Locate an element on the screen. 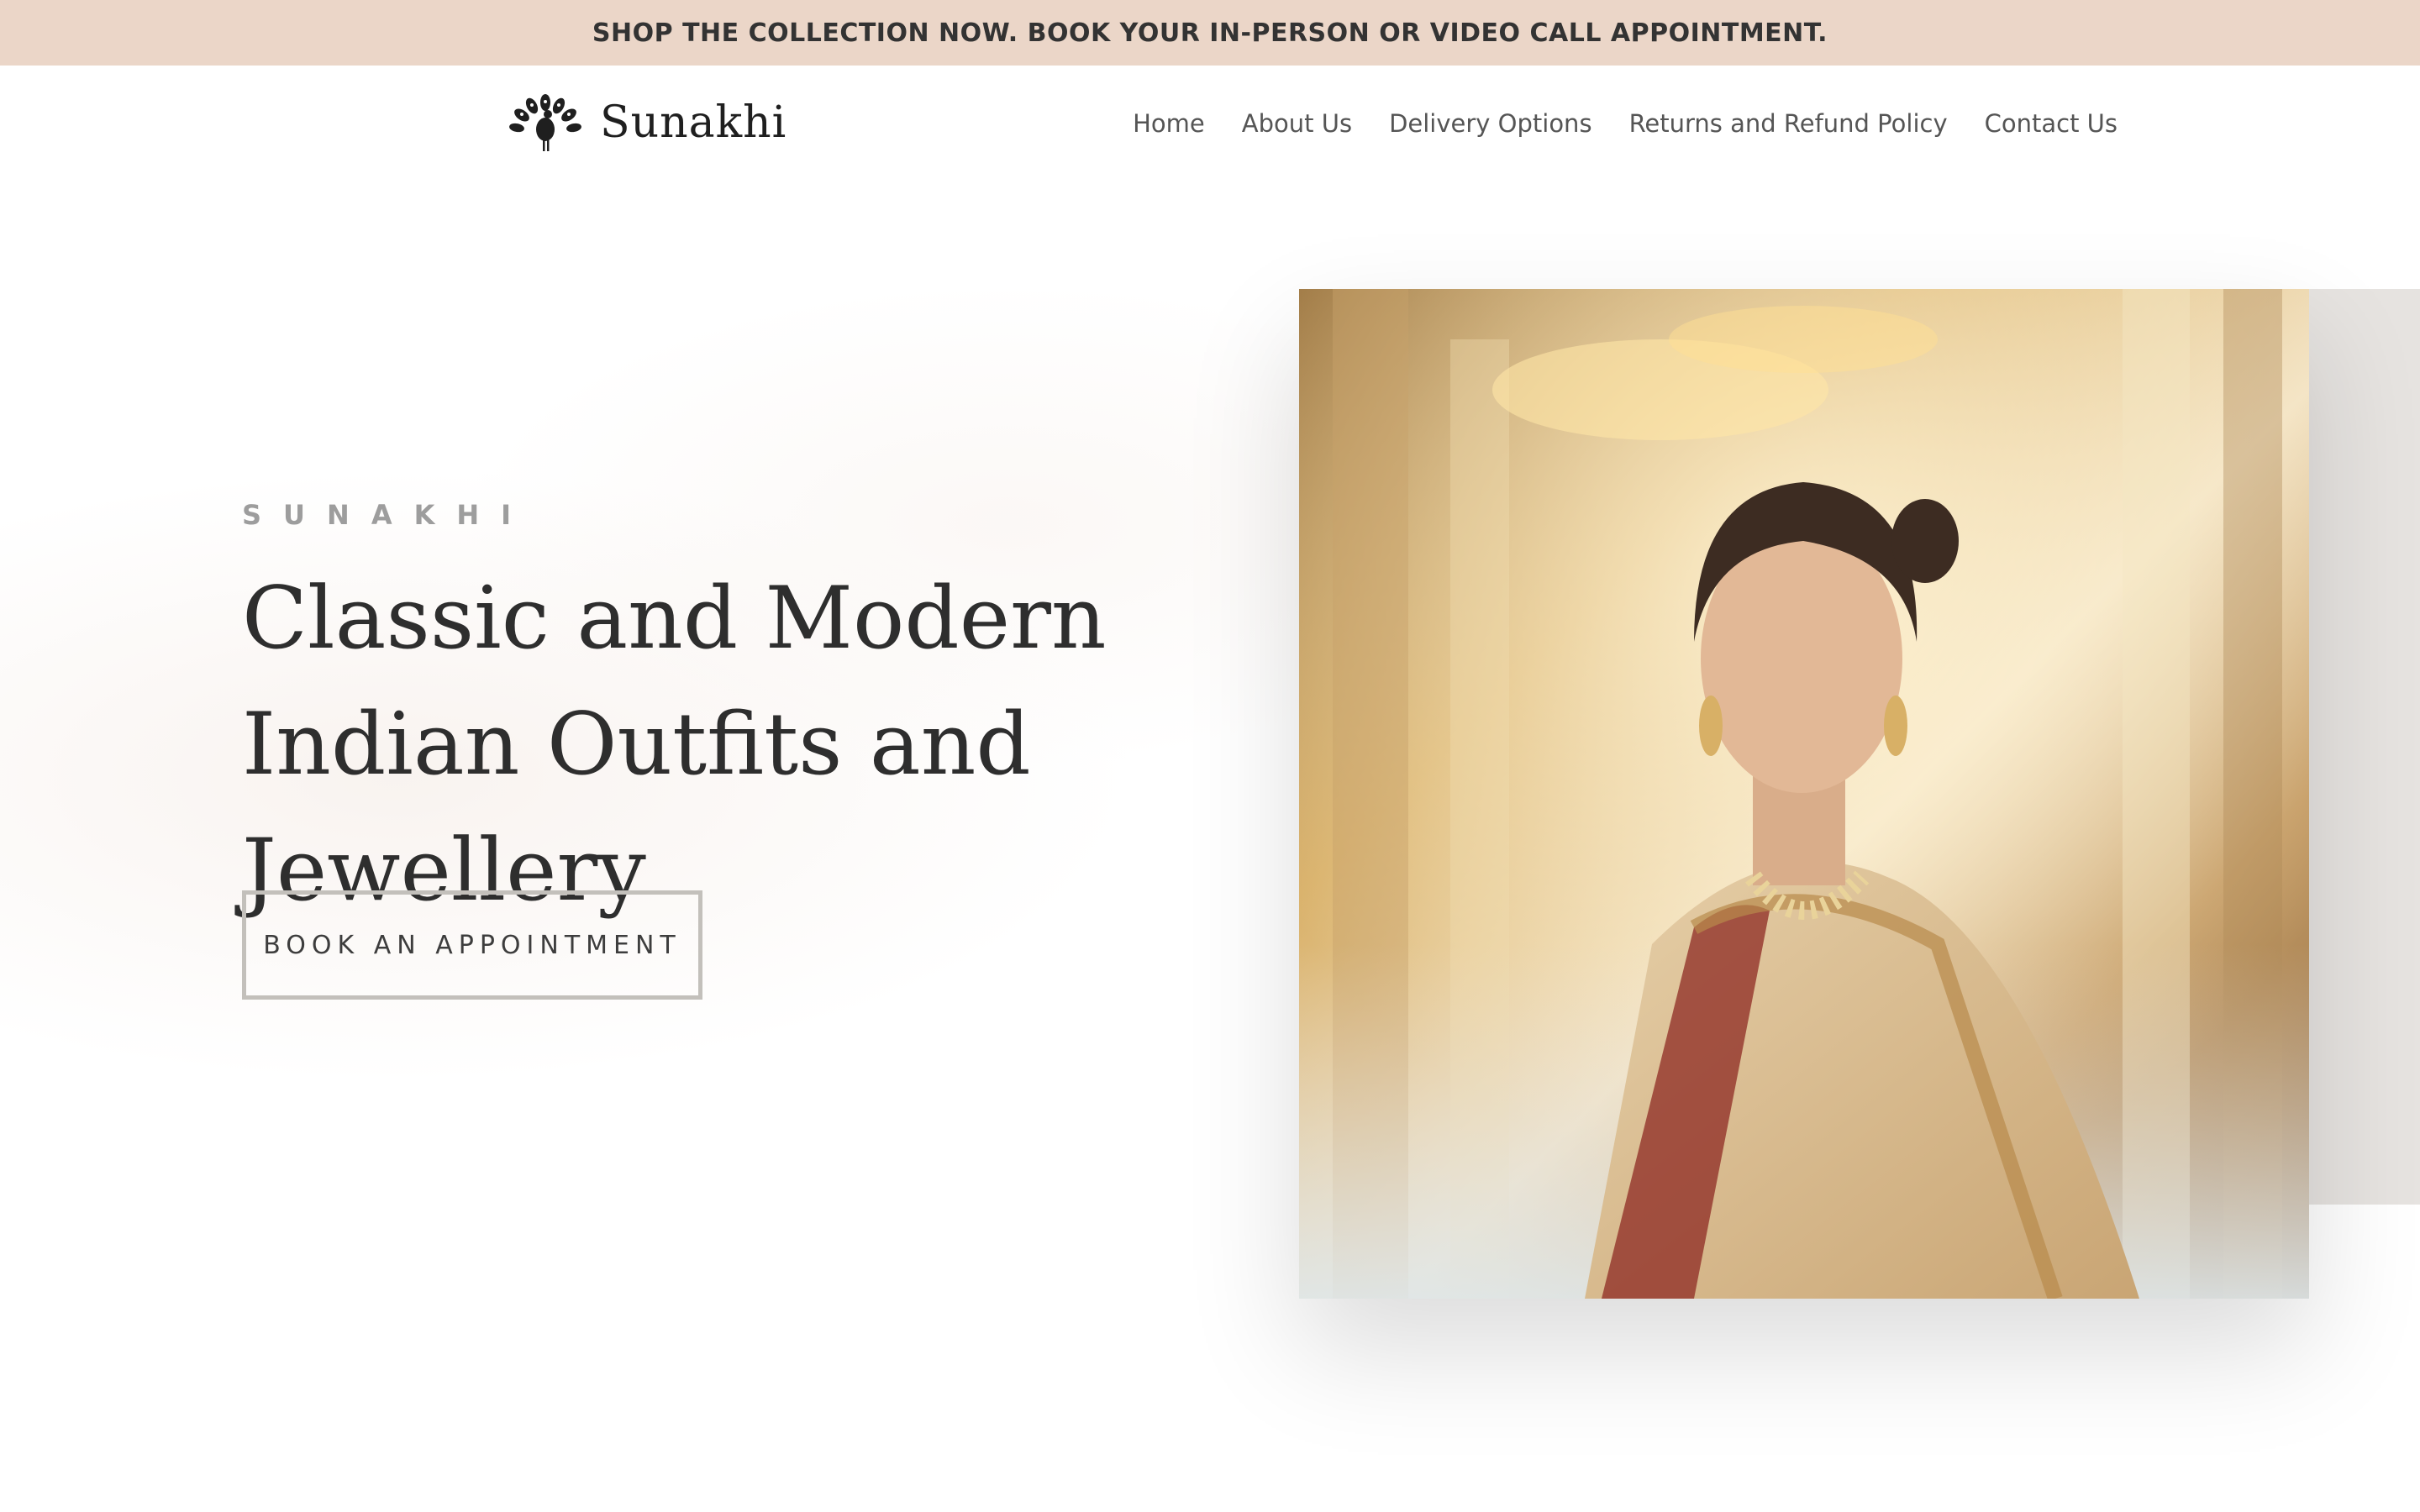  nav-home: Home is located at coordinates (1169, 123).